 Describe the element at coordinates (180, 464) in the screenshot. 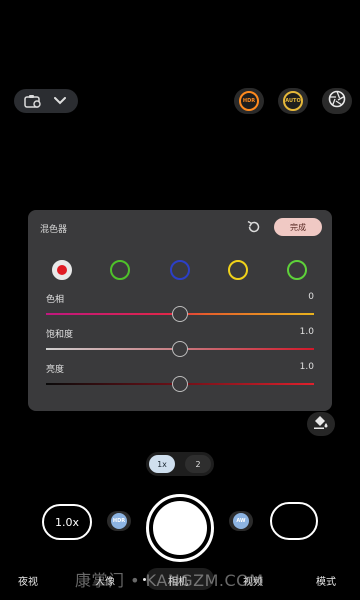

I see `zoom-selector: 1x 2` at that location.